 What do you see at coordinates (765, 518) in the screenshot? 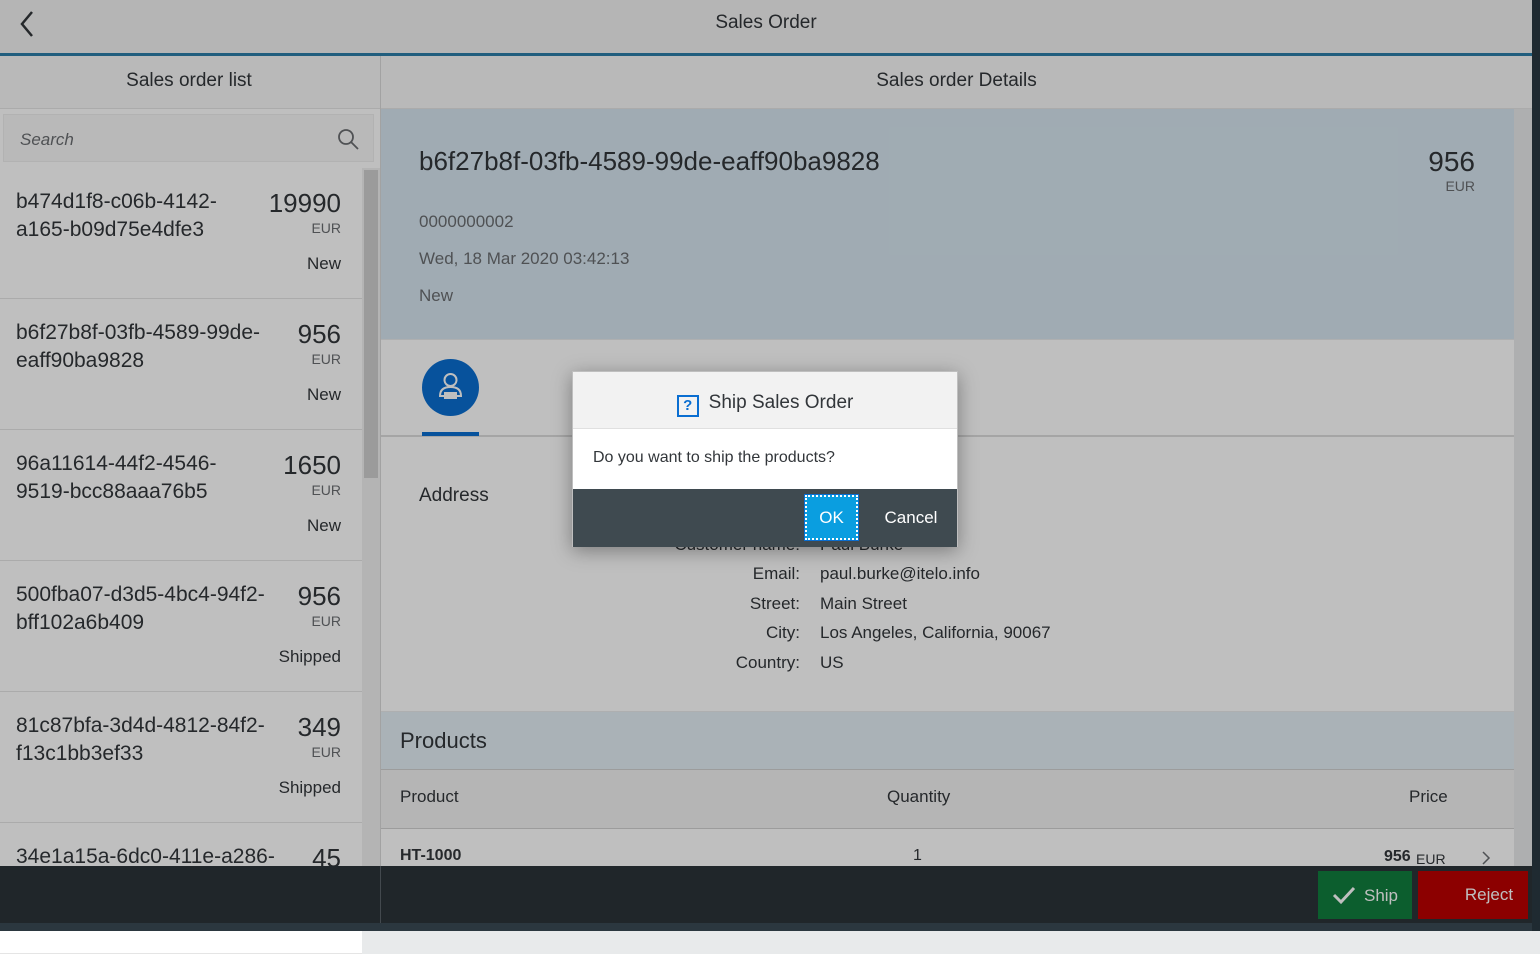
I see `dialog-footer: OK Cancel` at bounding box center [765, 518].